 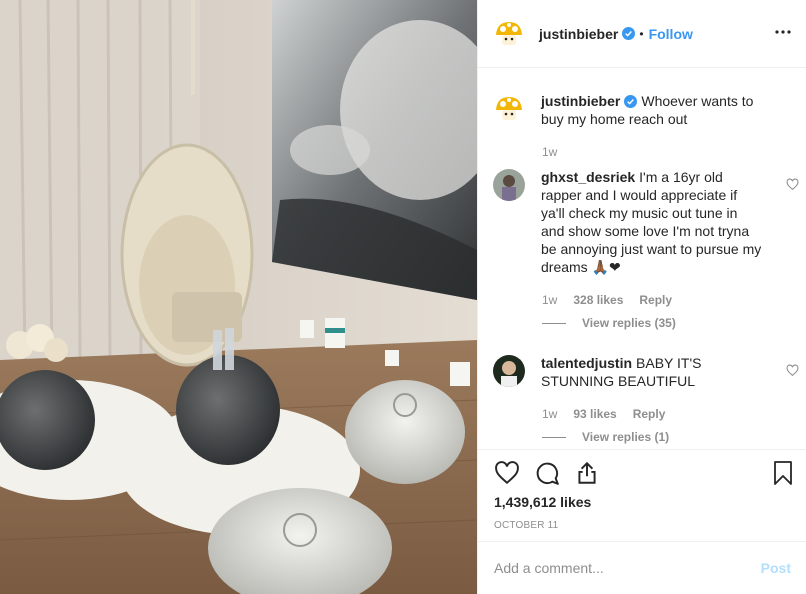 What do you see at coordinates (542, 502) in the screenshot?
I see `likes-count: 1,439,612 likes` at bounding box center [542, 502].